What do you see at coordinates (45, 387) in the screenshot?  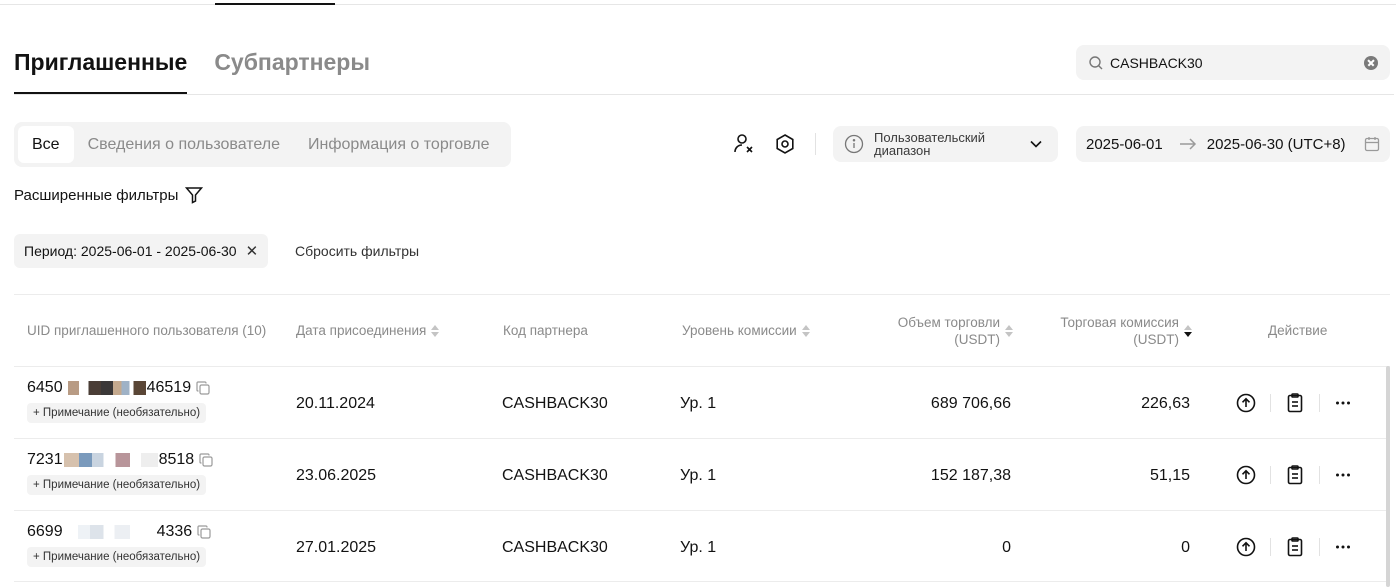 I see `uid-prefix: 6450` at bounding box center [45, 387].